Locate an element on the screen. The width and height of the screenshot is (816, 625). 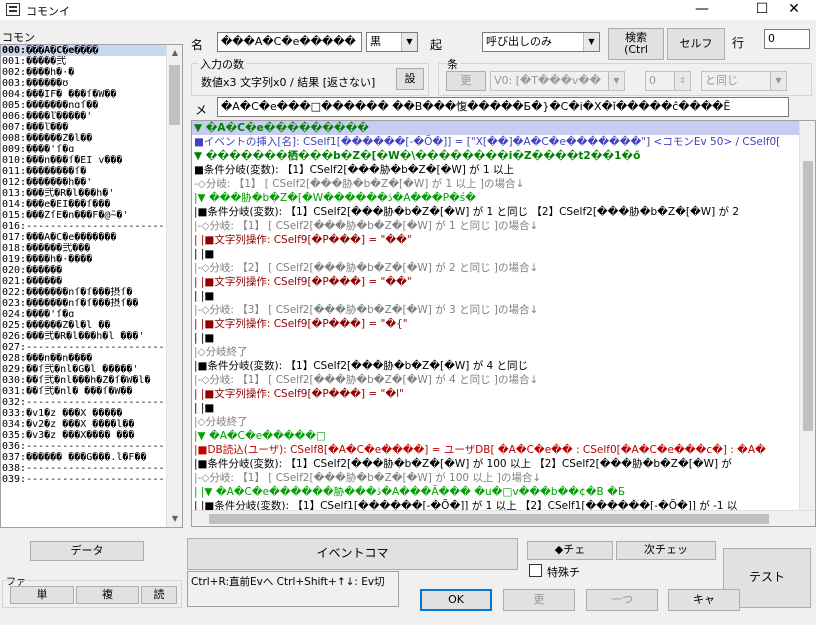
common-event-item: 035:�v3�z ���X���� ��� is located at coordinates (83, 435).